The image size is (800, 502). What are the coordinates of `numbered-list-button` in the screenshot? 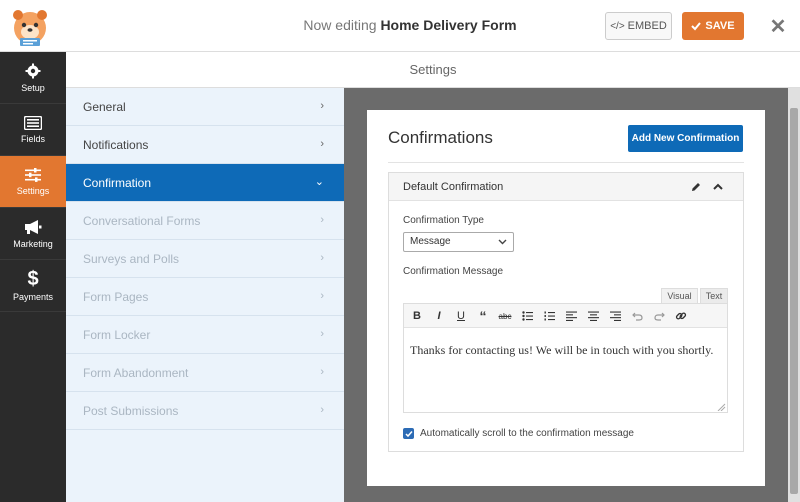 It's located at (549, 316).